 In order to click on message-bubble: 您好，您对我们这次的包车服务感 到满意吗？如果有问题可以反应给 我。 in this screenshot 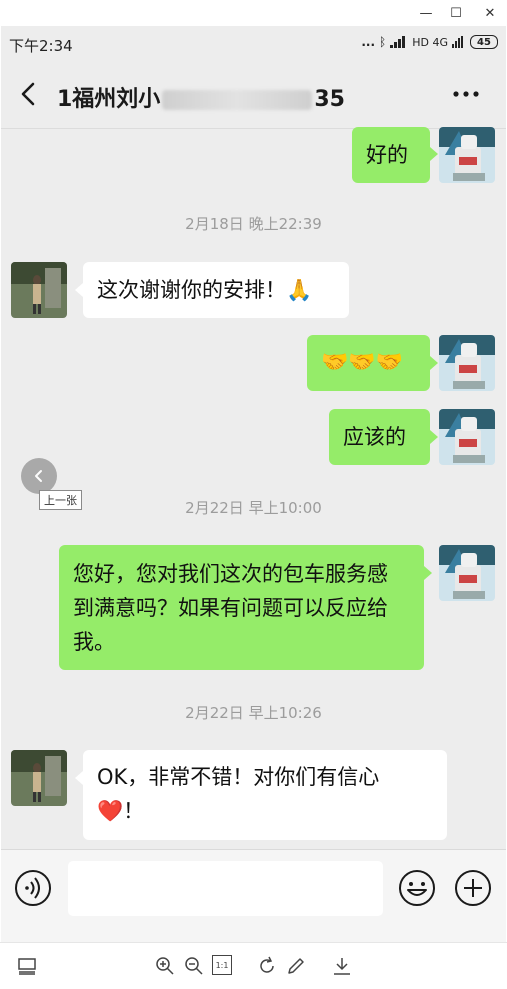, I will do `click(241, 607)`.